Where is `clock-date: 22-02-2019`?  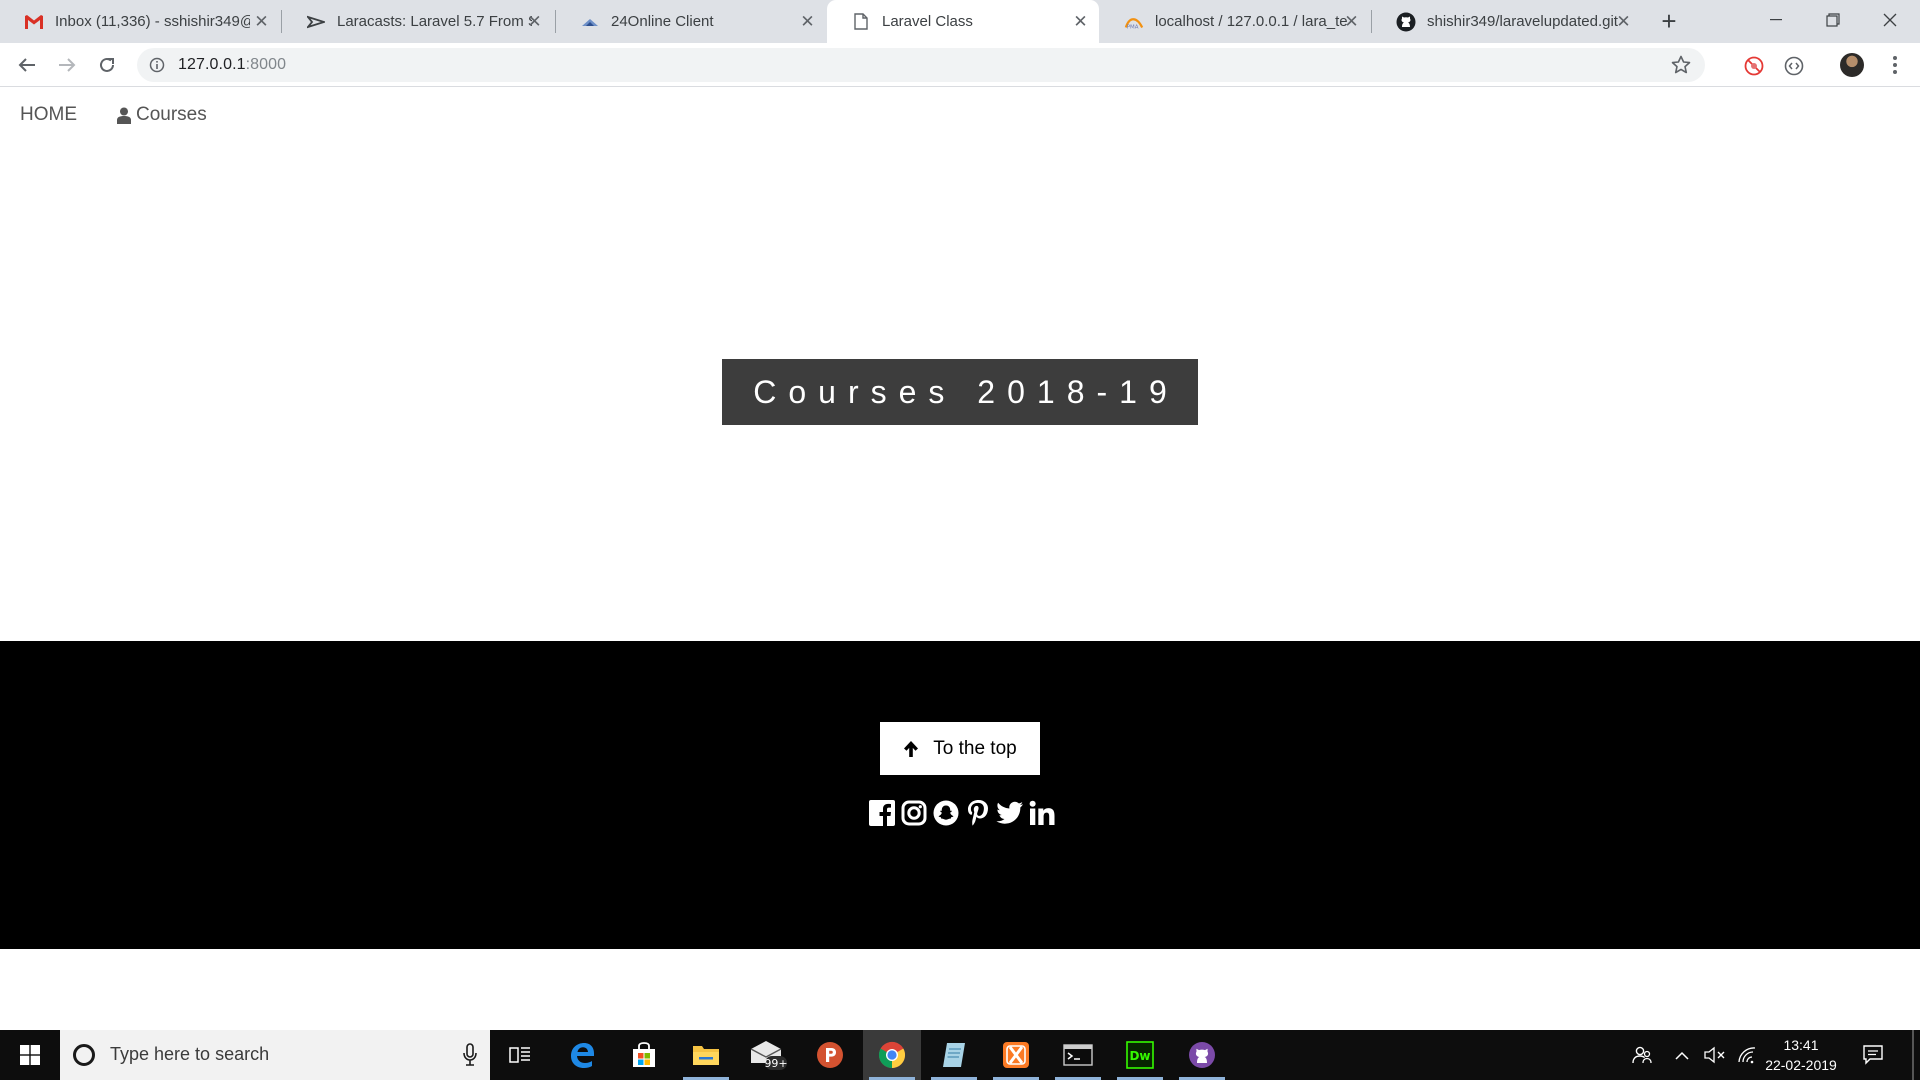
clock-date: 22-02-2019 is located at coordinates (1801, 1065).